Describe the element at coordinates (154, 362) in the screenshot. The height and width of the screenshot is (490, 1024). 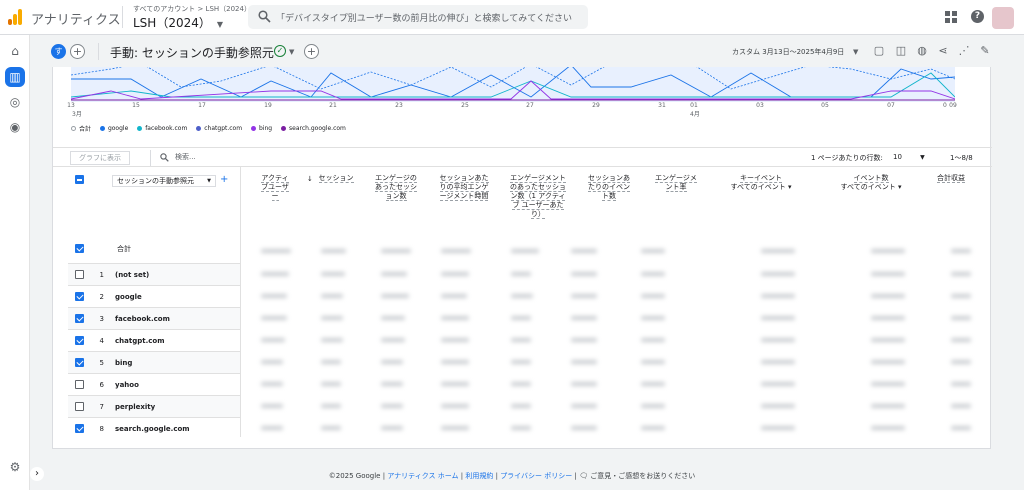
I see `table-row: 5 bing` at that location.